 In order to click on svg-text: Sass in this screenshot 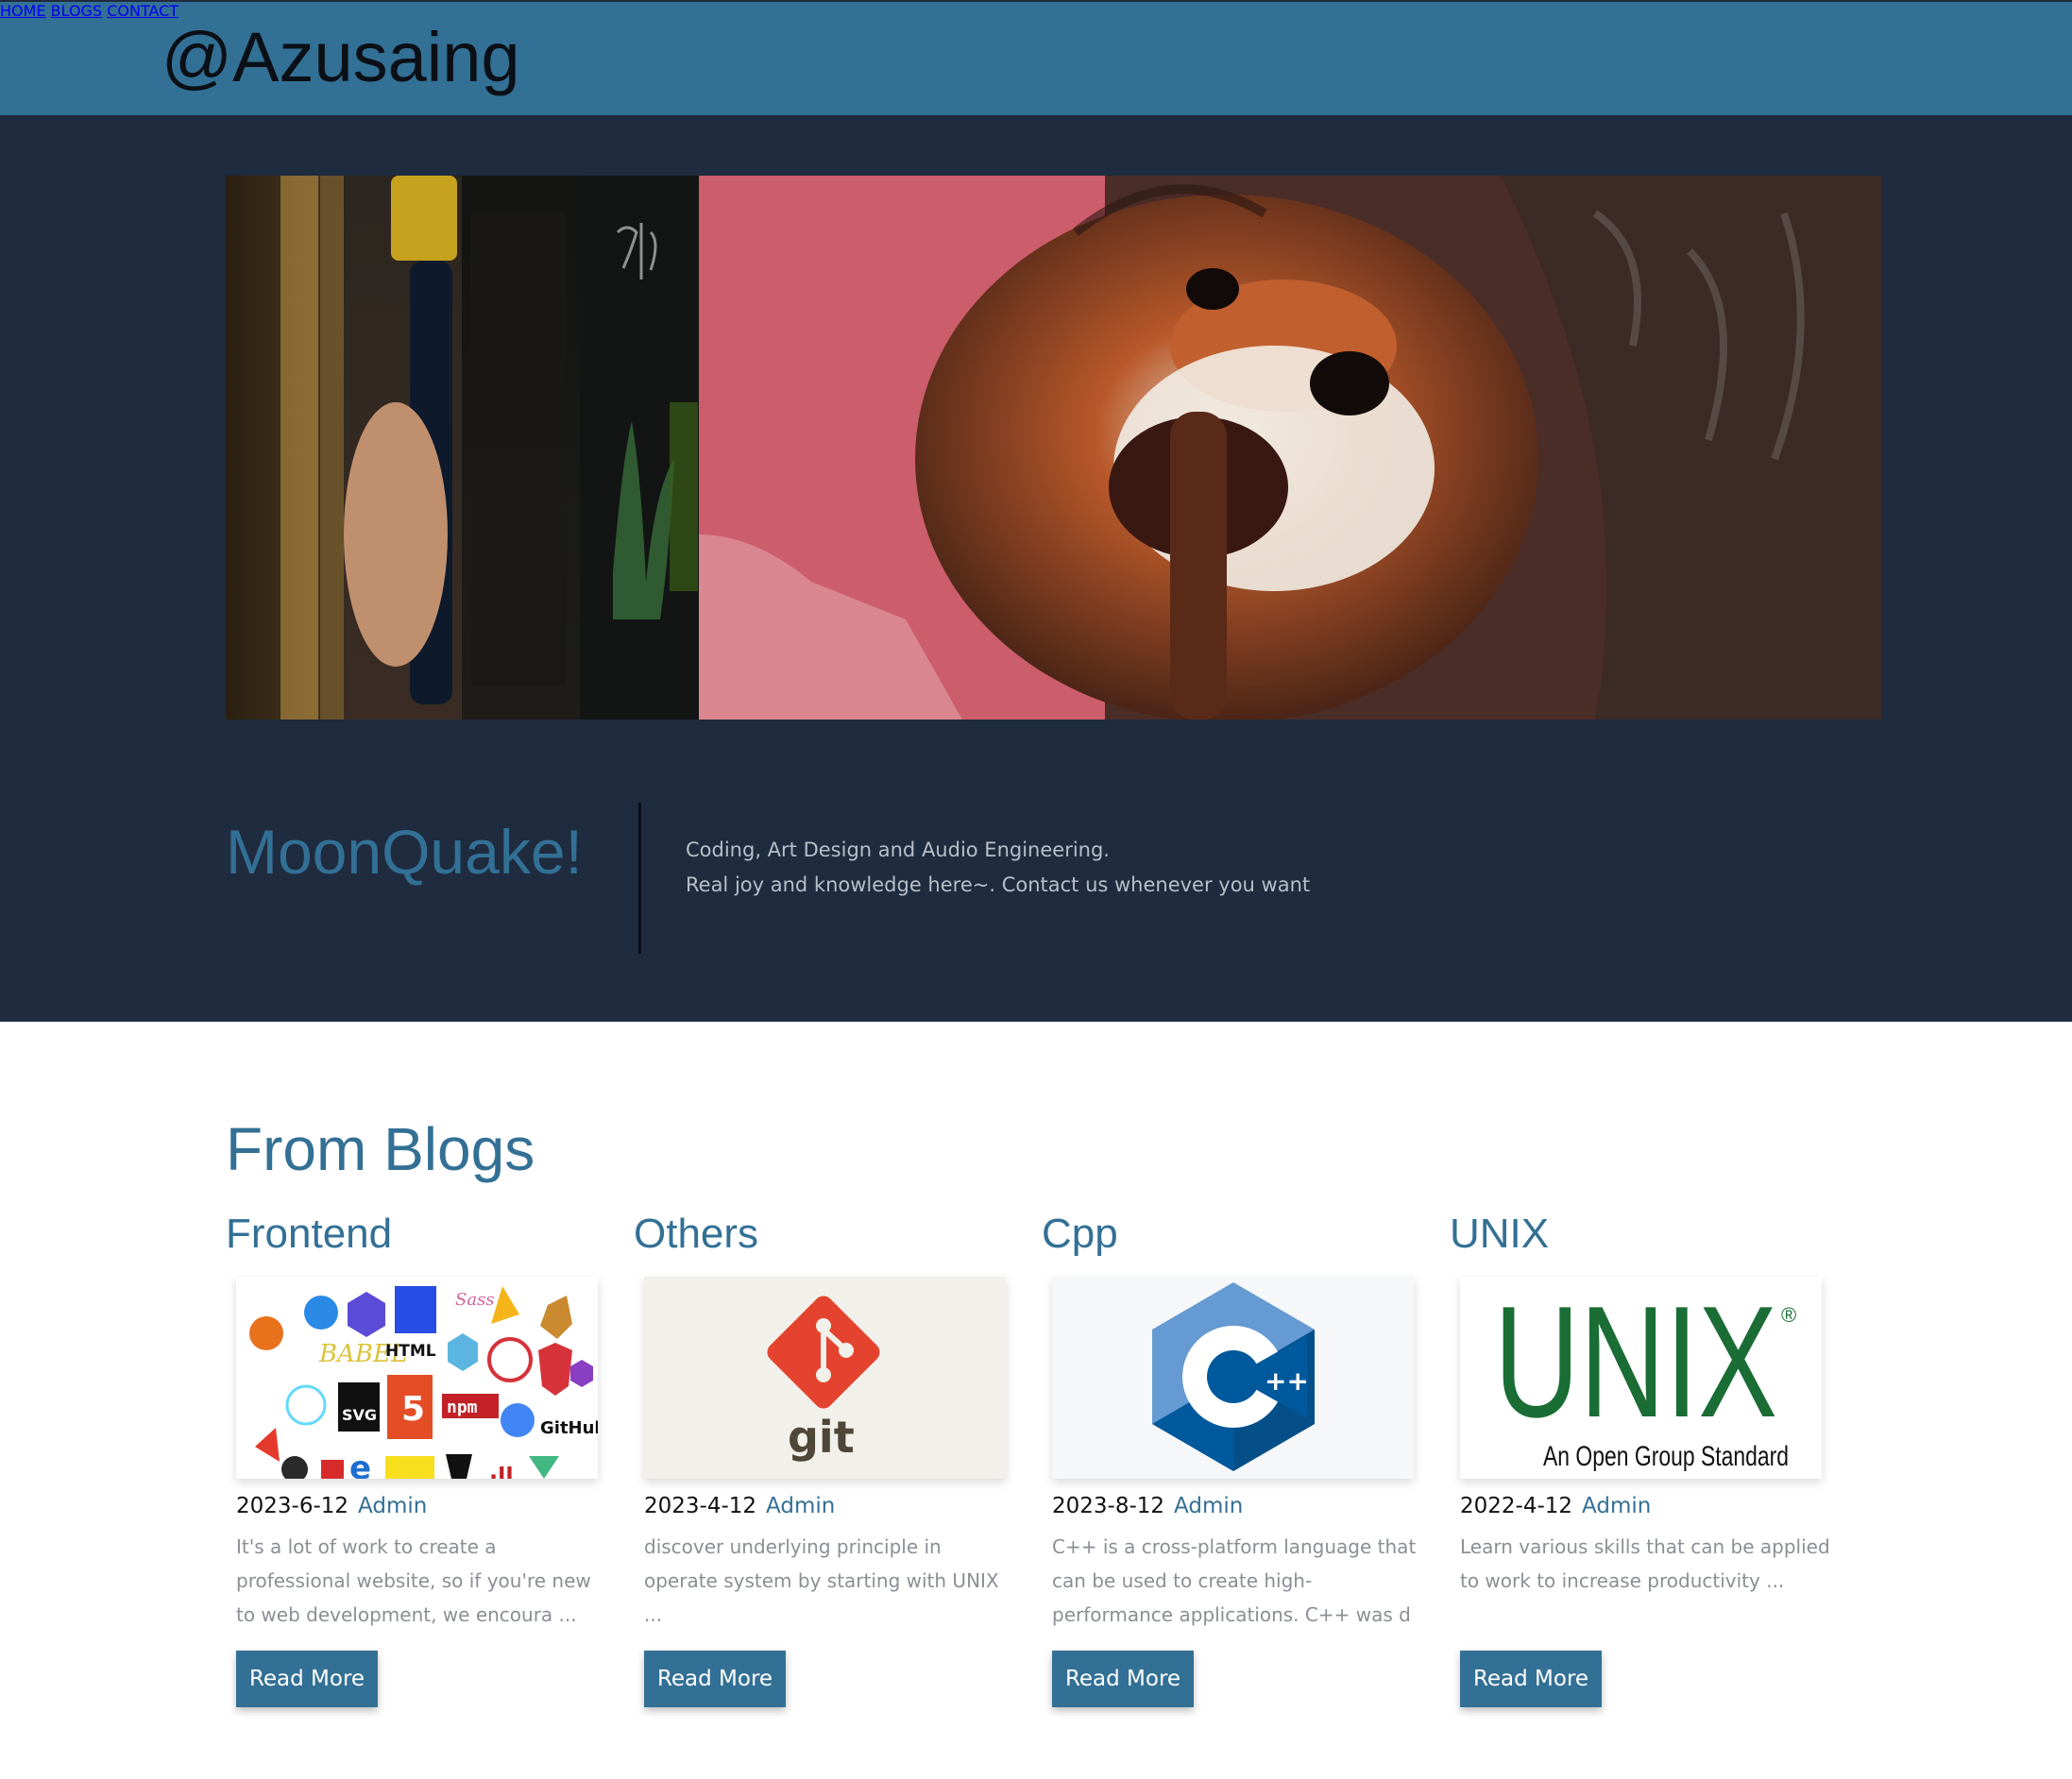, I will do `click(475, 1300)`.